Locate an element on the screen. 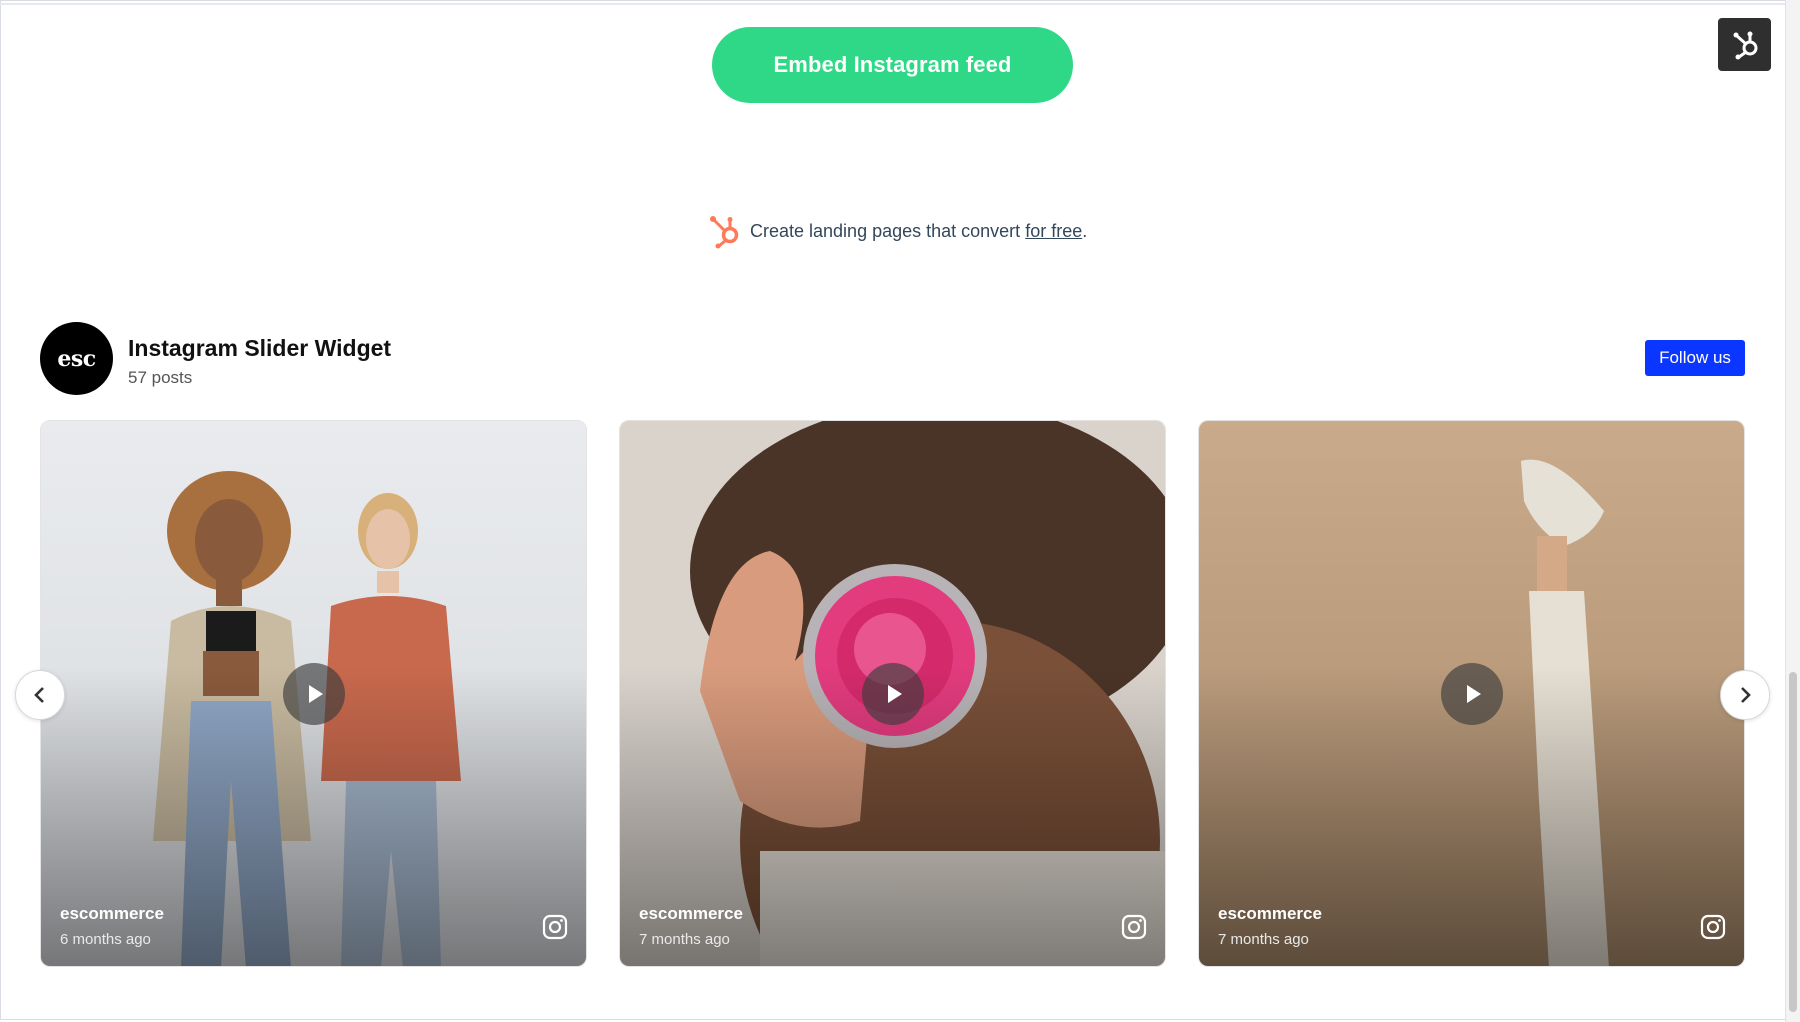 This screenshot has width=1800, height=1022. promo-free-link: for free is located at coordinates (1053, 231).